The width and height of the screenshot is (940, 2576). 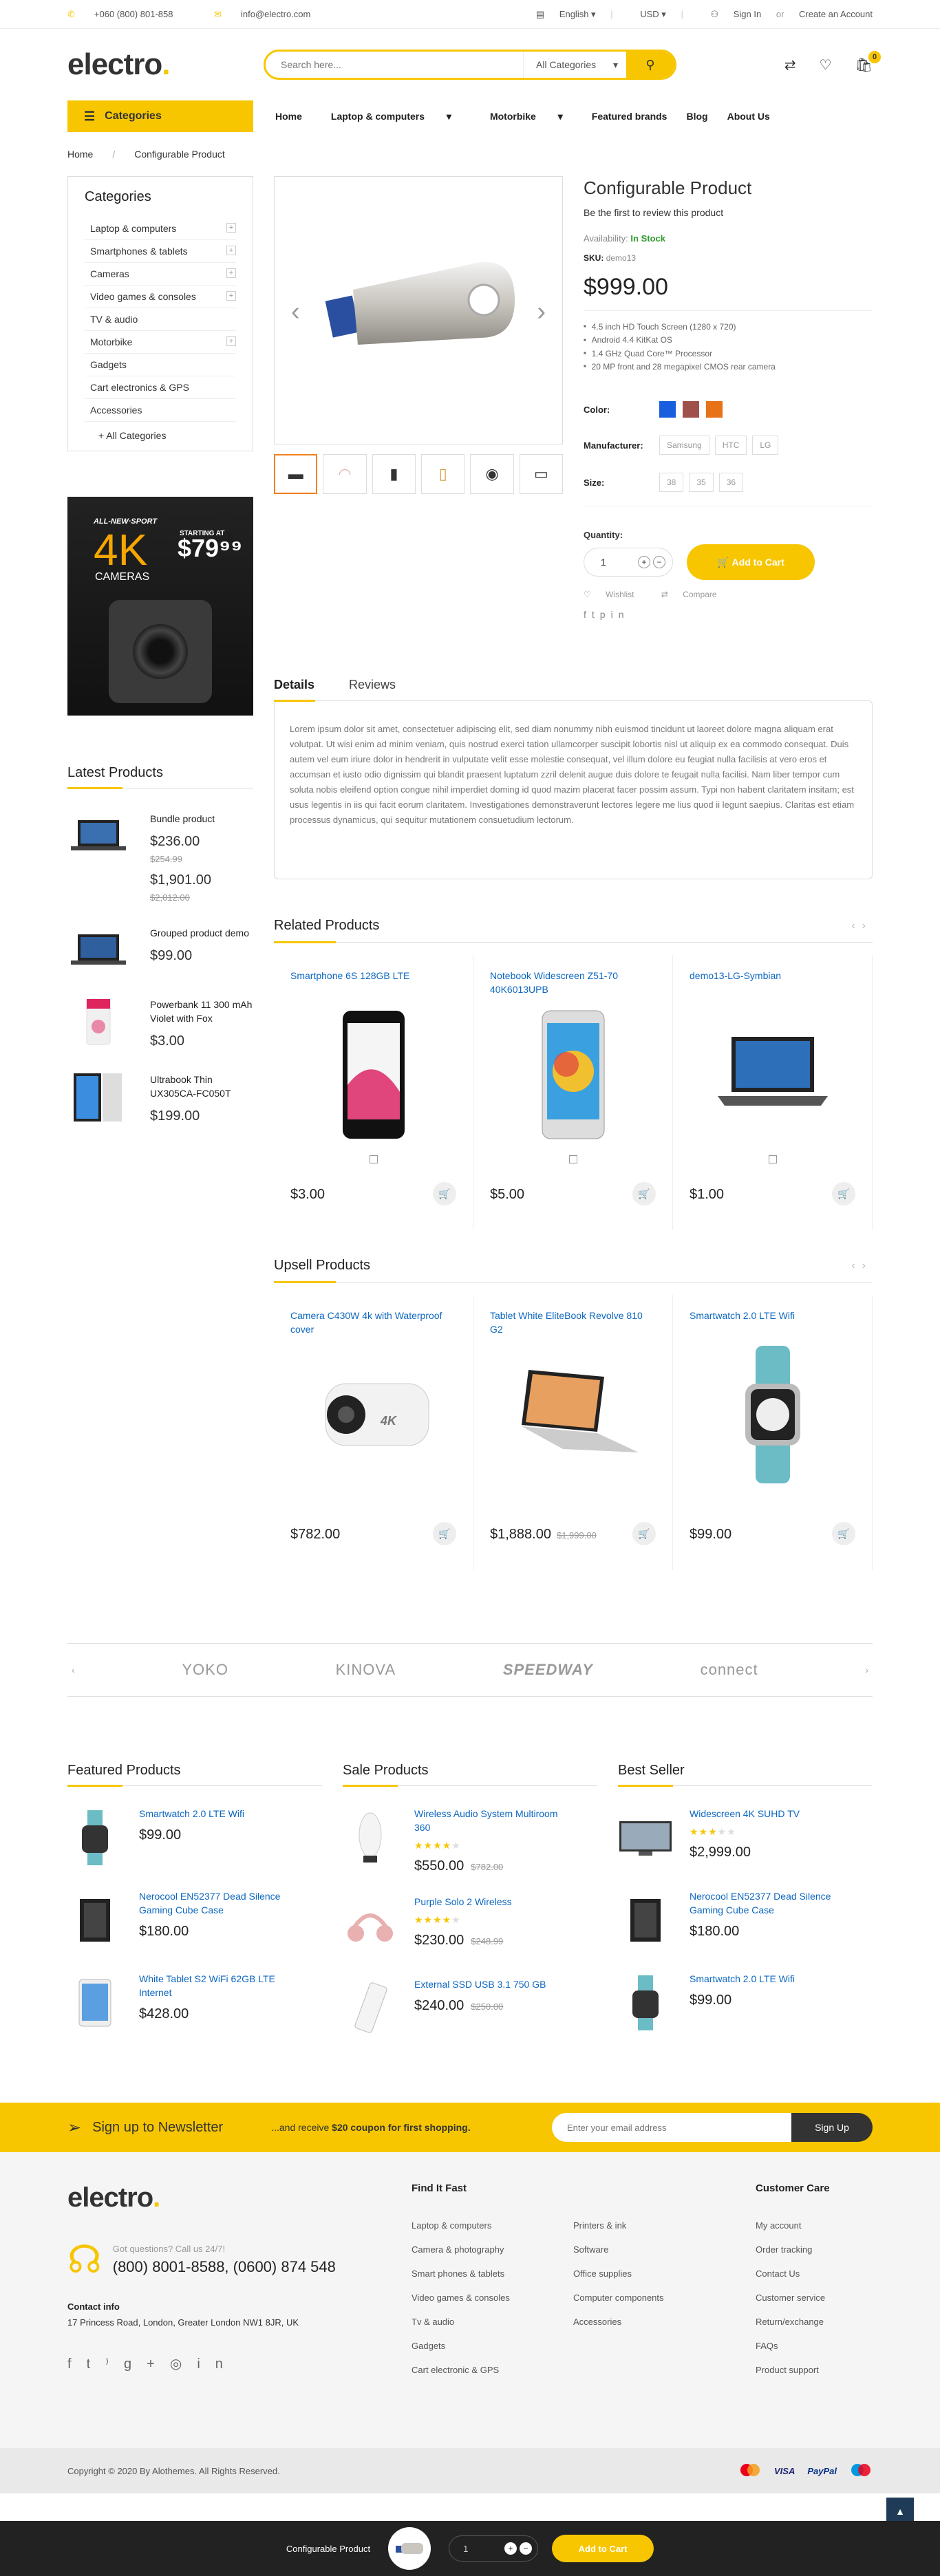 What do you see at coordinates (814, 2225) in the screenshot?
I see `footer-link: My account` at bounding box center [814, 2225].